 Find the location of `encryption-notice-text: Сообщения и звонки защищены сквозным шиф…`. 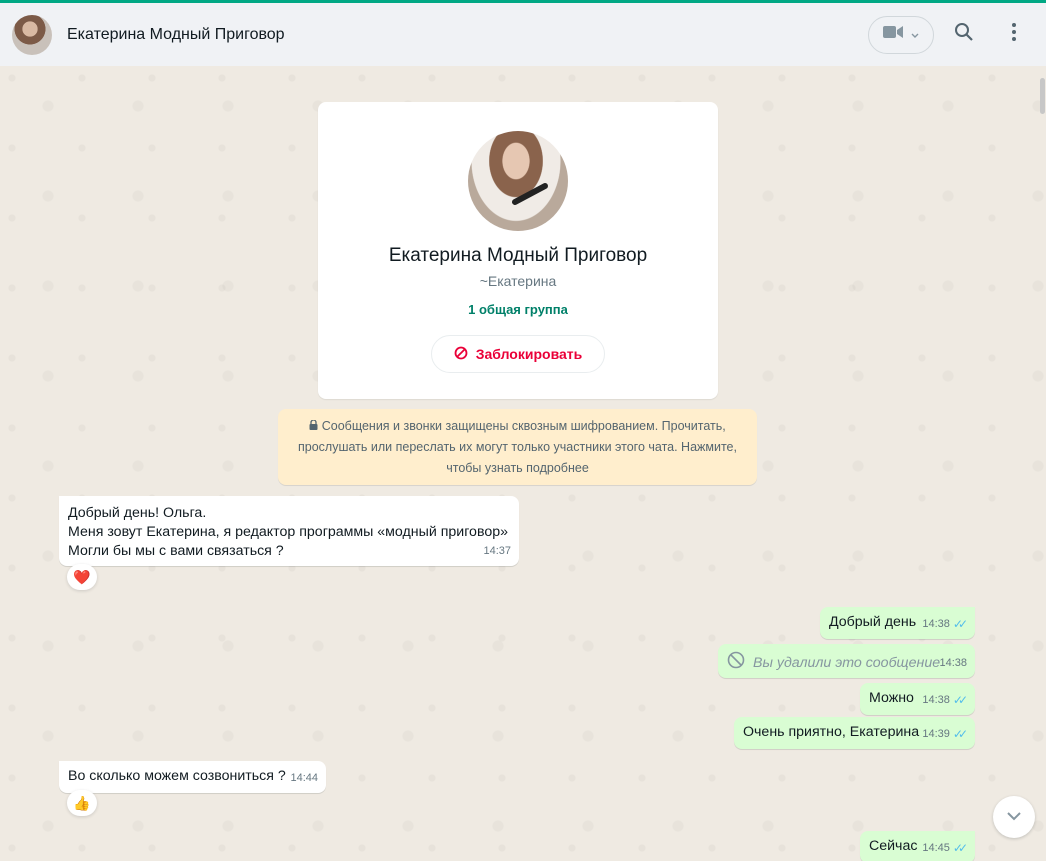

encryption-notice-text: Сообщения и звонки защищены сквозным шиф… is located at coordinates (517, 447).